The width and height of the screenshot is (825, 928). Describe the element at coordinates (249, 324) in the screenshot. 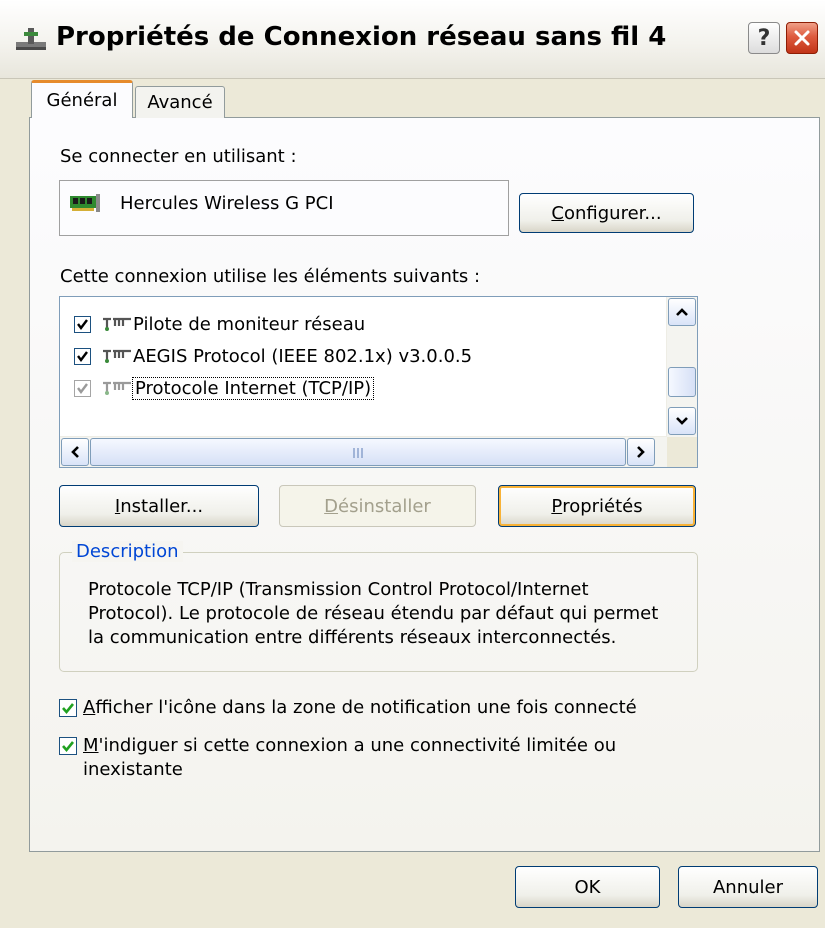

I see `component-label: Pilote de moniteur réseau` at that location.